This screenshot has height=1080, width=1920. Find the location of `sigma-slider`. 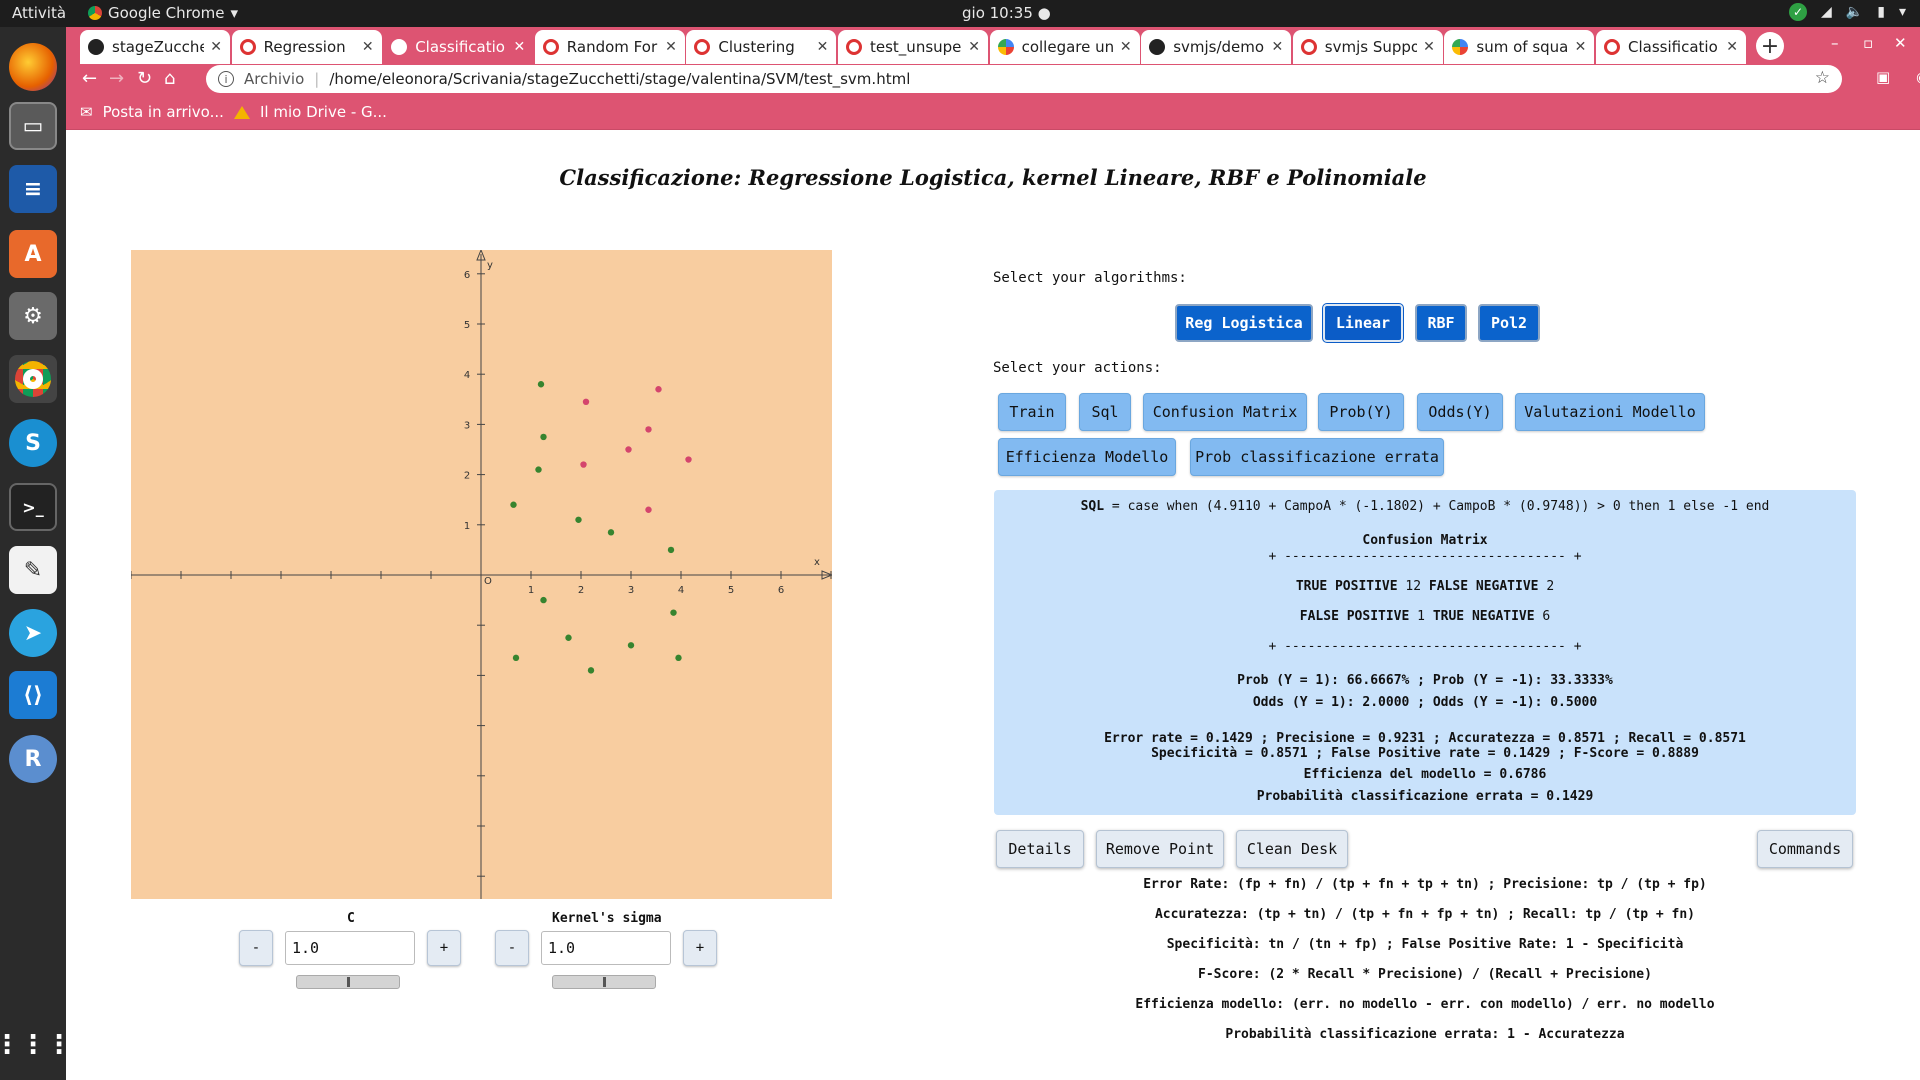

sigma-slider is located at coordinates (604, 982).